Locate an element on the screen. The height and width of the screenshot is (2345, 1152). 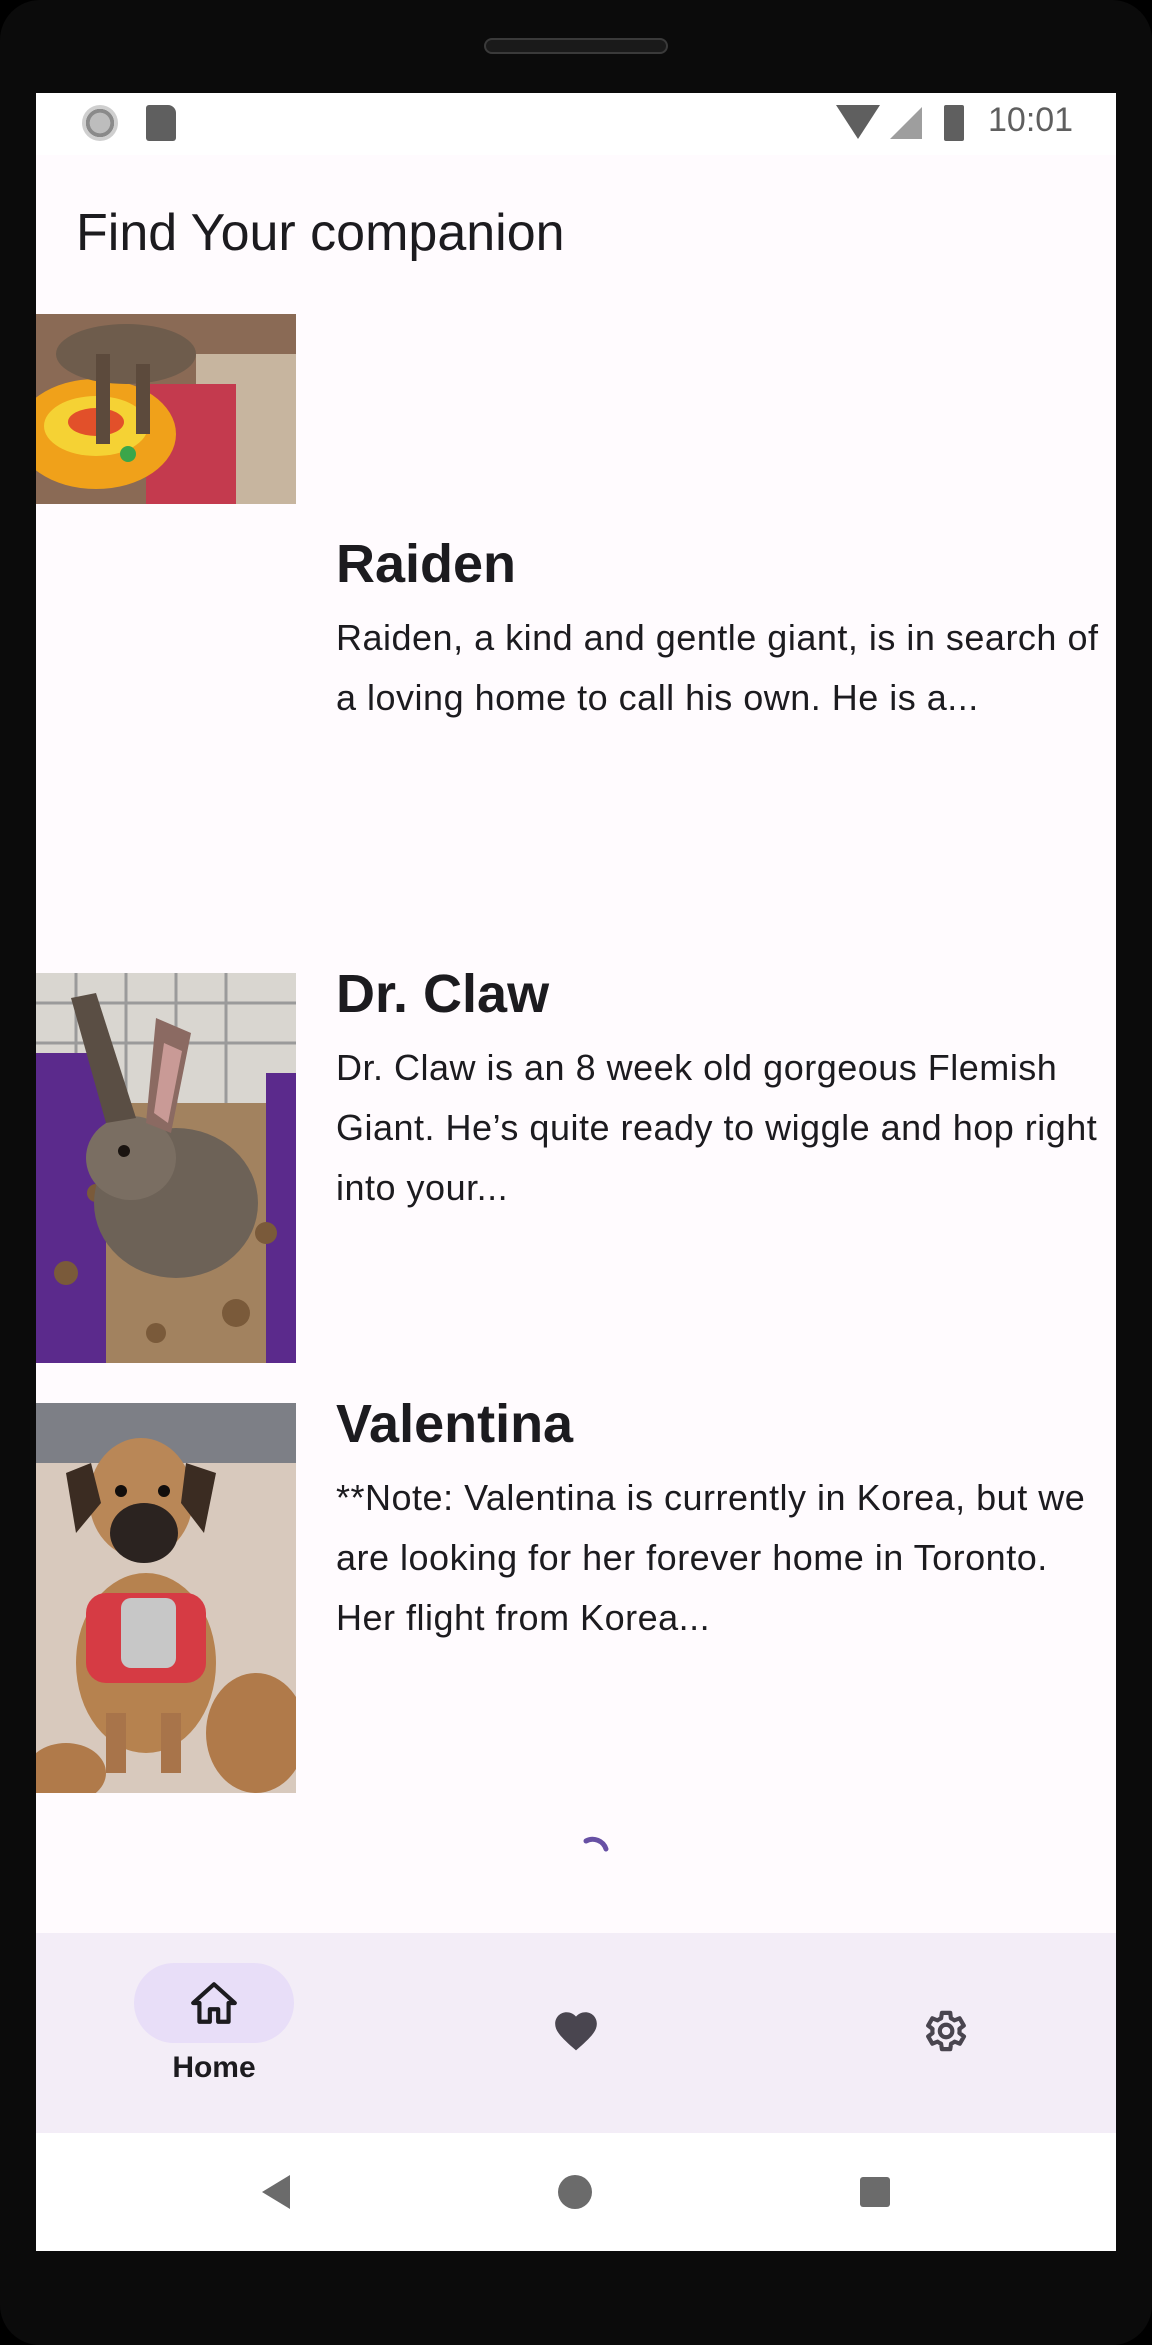
system-navigation-bar is located at coordinates (576, 2192).